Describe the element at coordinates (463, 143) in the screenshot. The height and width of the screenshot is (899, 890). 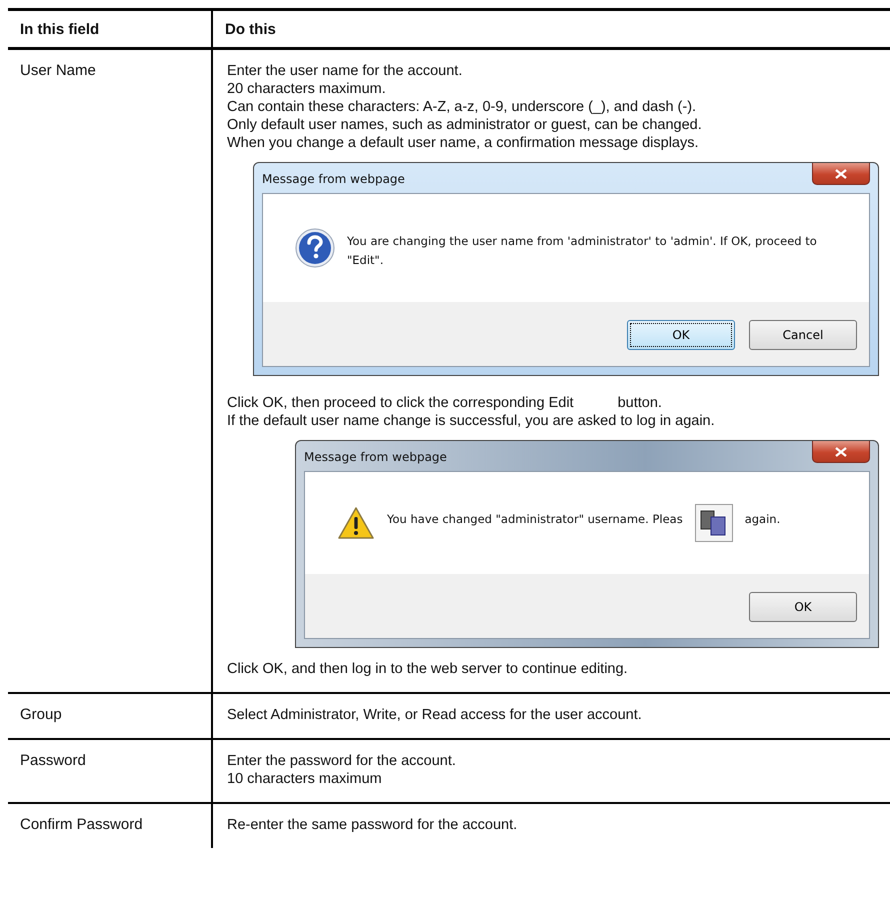
I see `instruction-text: When you change a default user name, a confirmation message displays.` at that location.